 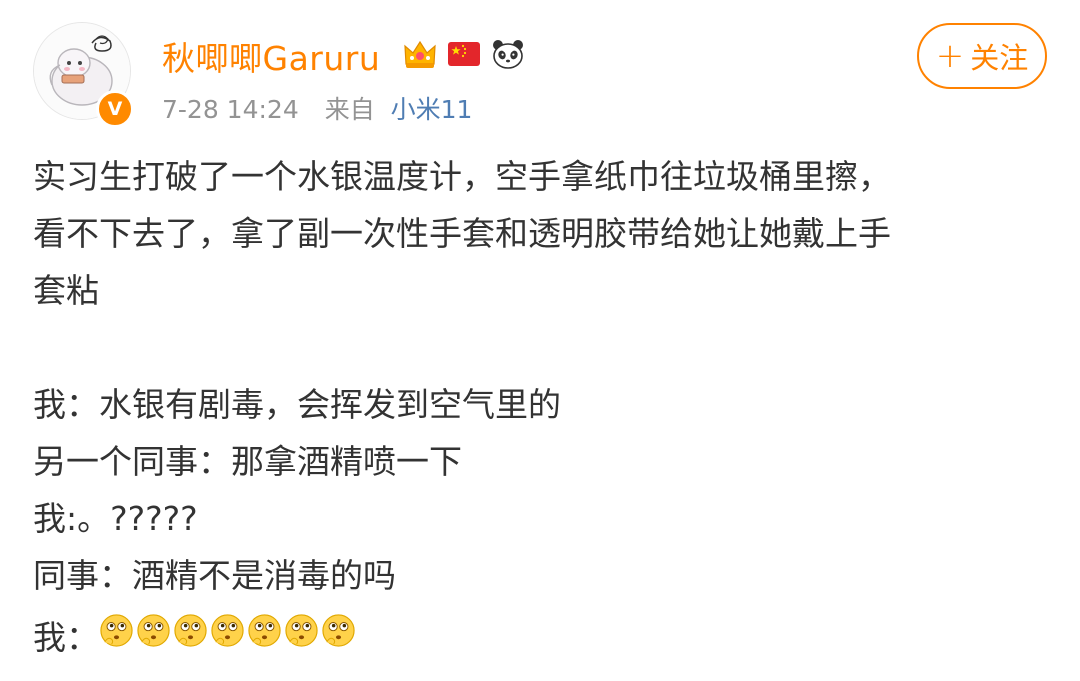 What do you see at coordinates (214, 575) in the screenshot?
I see `post-text-line: 同事：酒精不是消毒的吗` at bounding box center [214, 575].